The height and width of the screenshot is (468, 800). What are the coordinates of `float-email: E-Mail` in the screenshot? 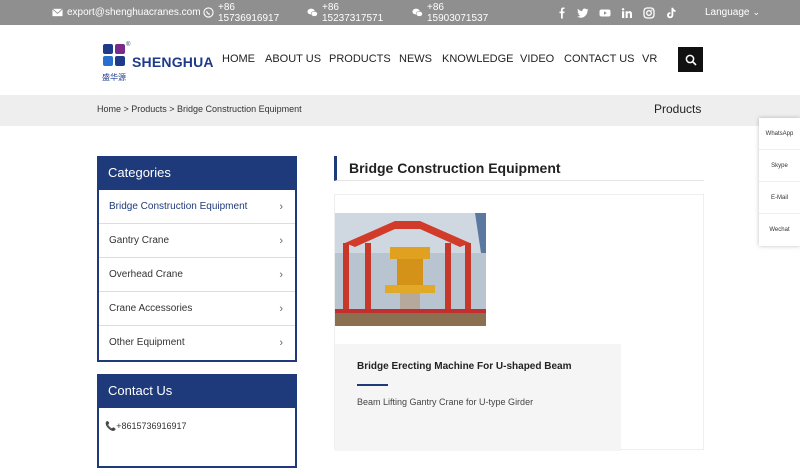 It's located at (779, 198).